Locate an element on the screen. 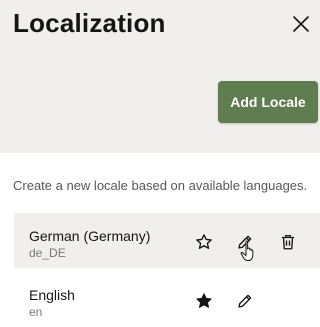  pencil-icon is located at coordinates (245, 301).